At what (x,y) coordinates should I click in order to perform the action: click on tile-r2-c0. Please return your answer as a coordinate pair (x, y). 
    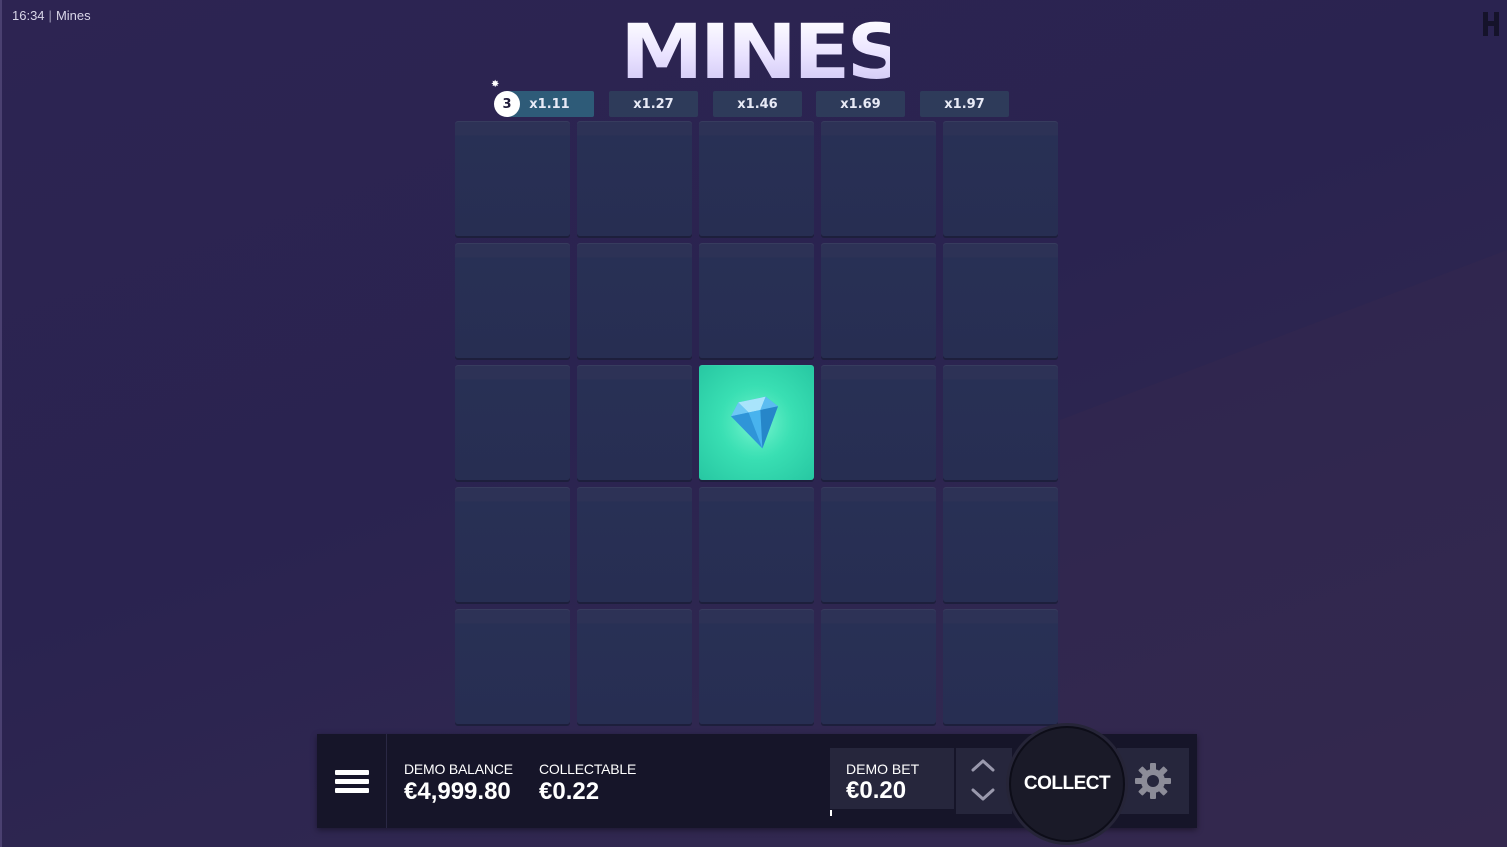
    Looking at the image, I should click on (512, 422).